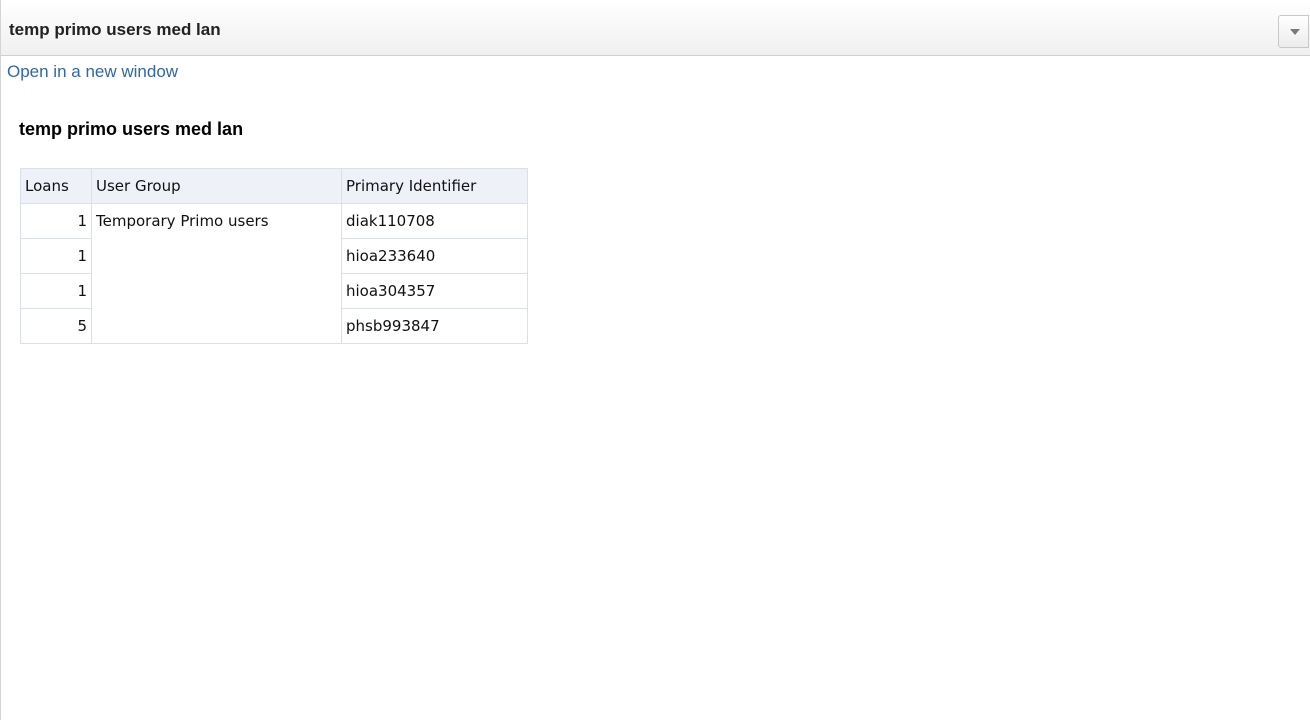 This screenshot has width=1310, height=720. I want to click on table-row: 1 hioa233640, so click(274, 256).